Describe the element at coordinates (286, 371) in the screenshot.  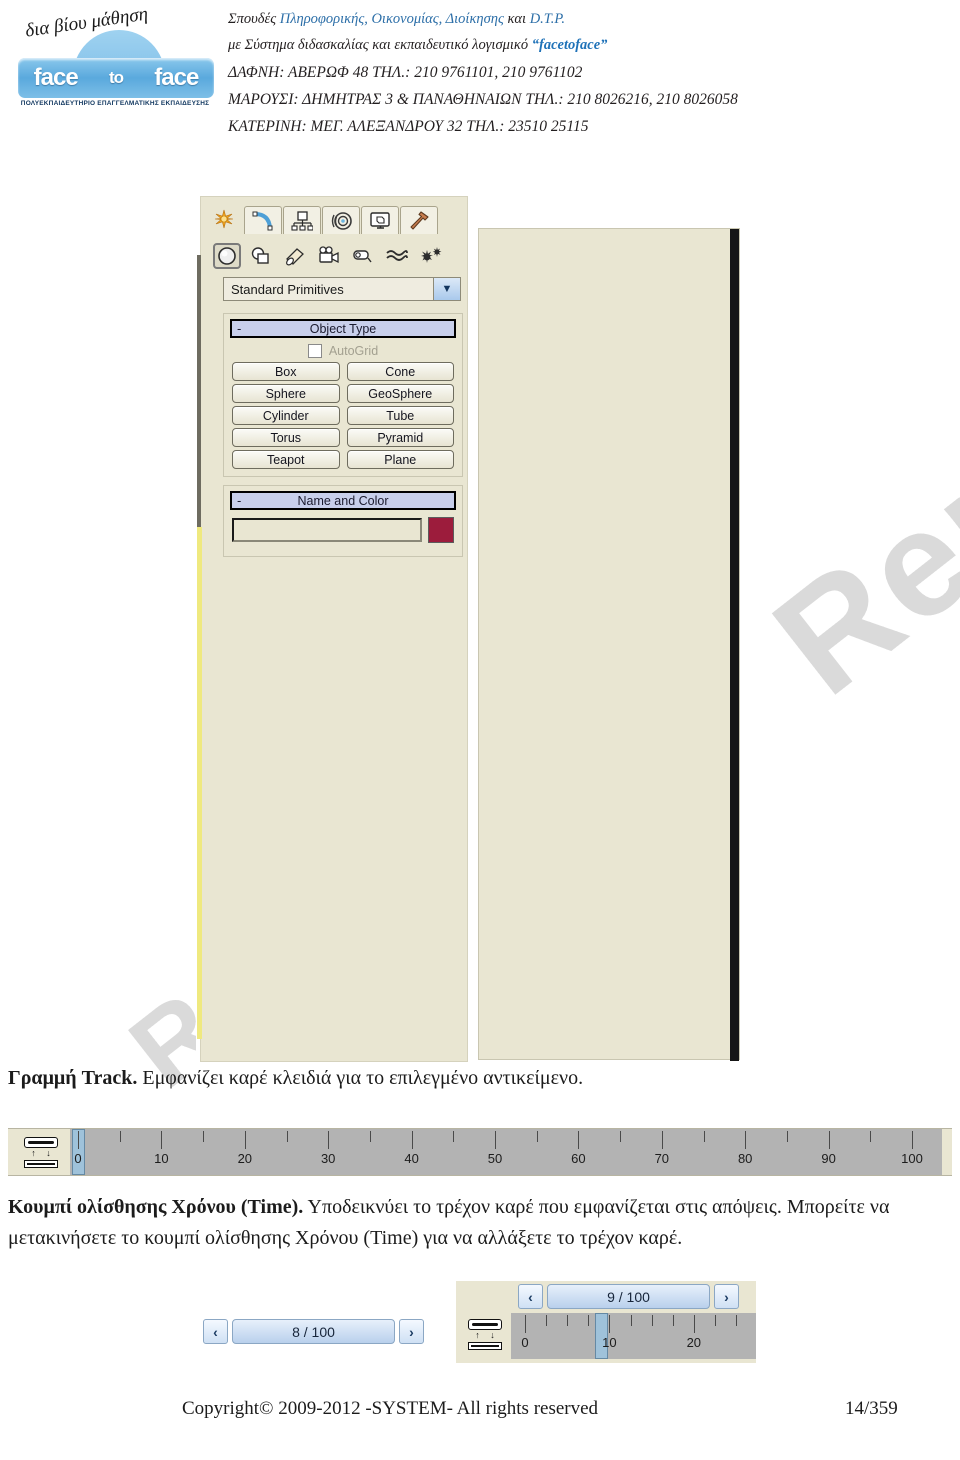
I see `box-button: Box` at that location.